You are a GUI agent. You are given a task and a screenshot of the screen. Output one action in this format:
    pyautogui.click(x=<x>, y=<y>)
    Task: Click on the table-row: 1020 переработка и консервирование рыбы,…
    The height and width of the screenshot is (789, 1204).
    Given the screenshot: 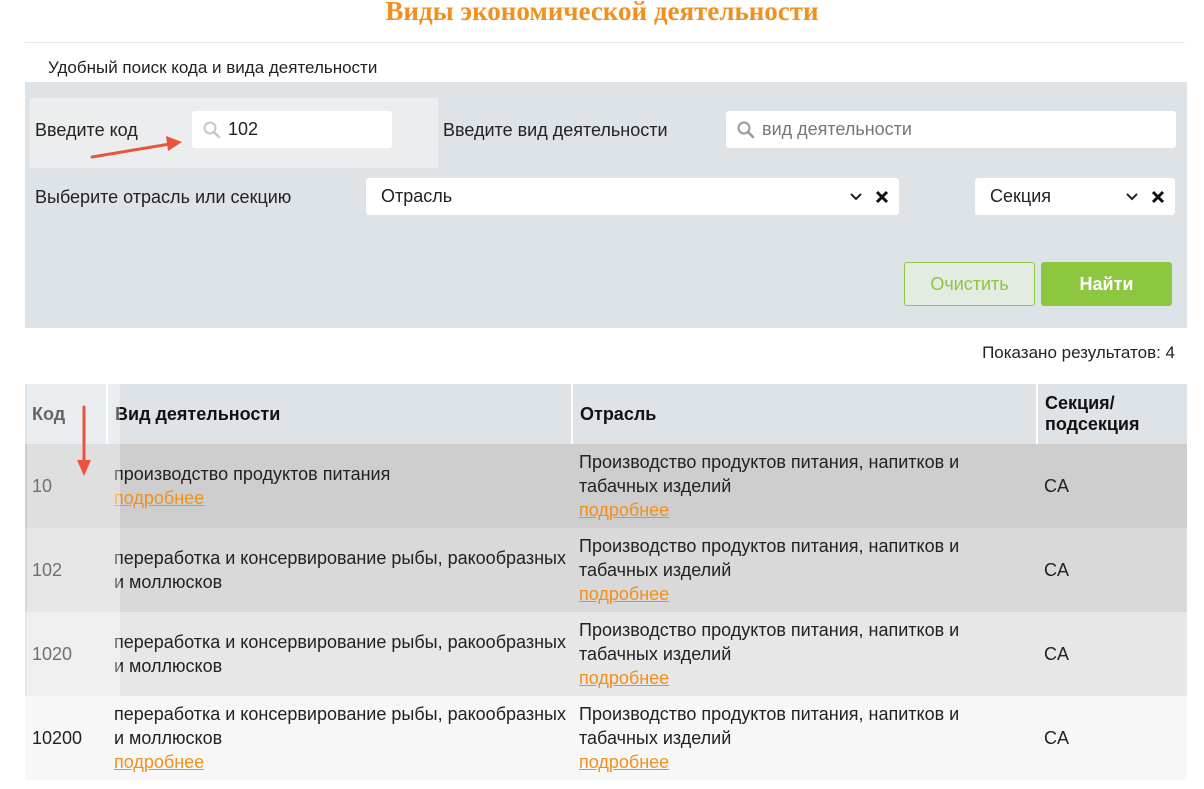 What is the action you would take?
    pyautogui.click(x=606, y=654)
    